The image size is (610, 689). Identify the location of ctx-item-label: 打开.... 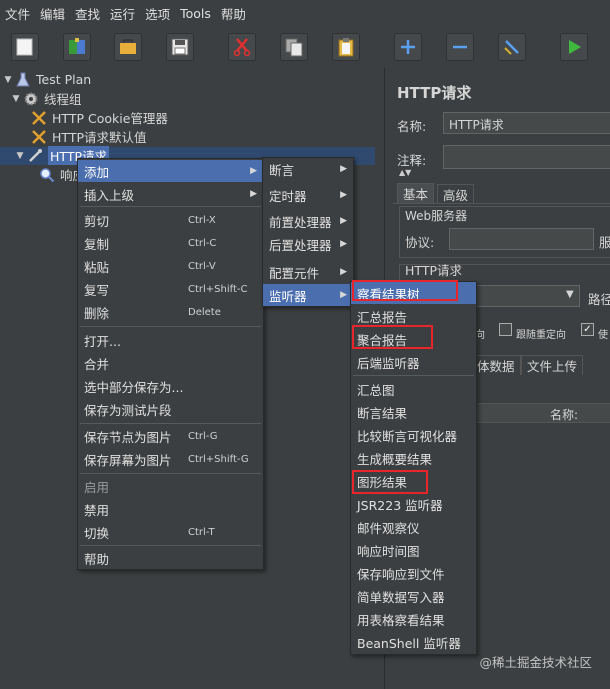
(102, 341).